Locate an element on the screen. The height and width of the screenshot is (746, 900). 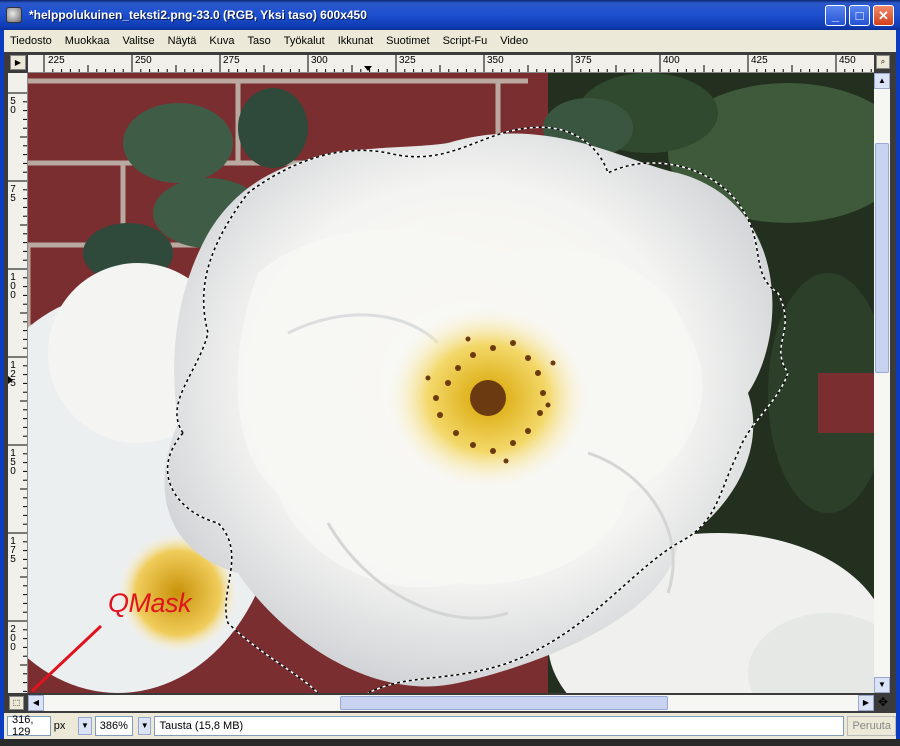
scroll-up-icon: ▲ is located at coordinates (882, 81).